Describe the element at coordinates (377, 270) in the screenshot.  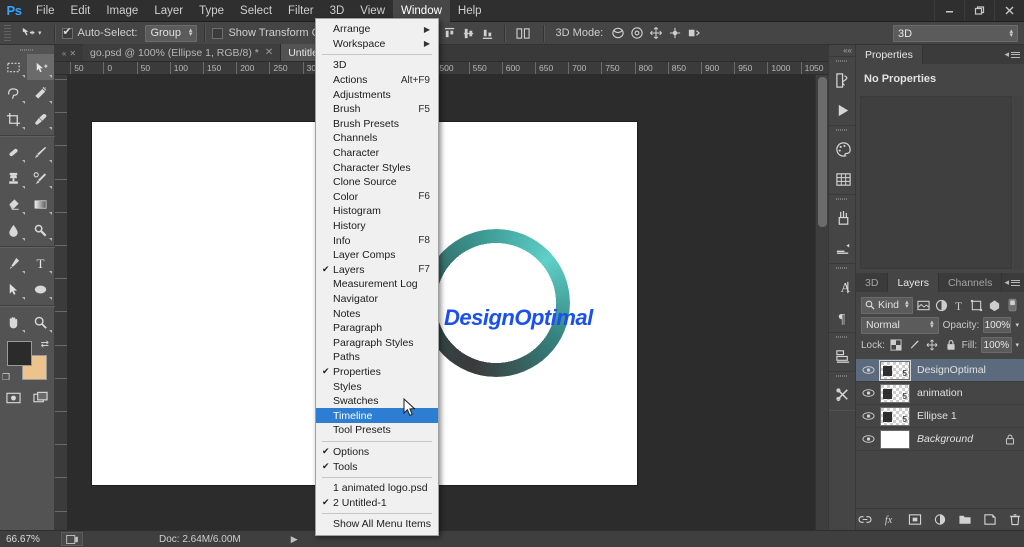
I see `menu-item-layers: ✔ Layers F7` at that location.